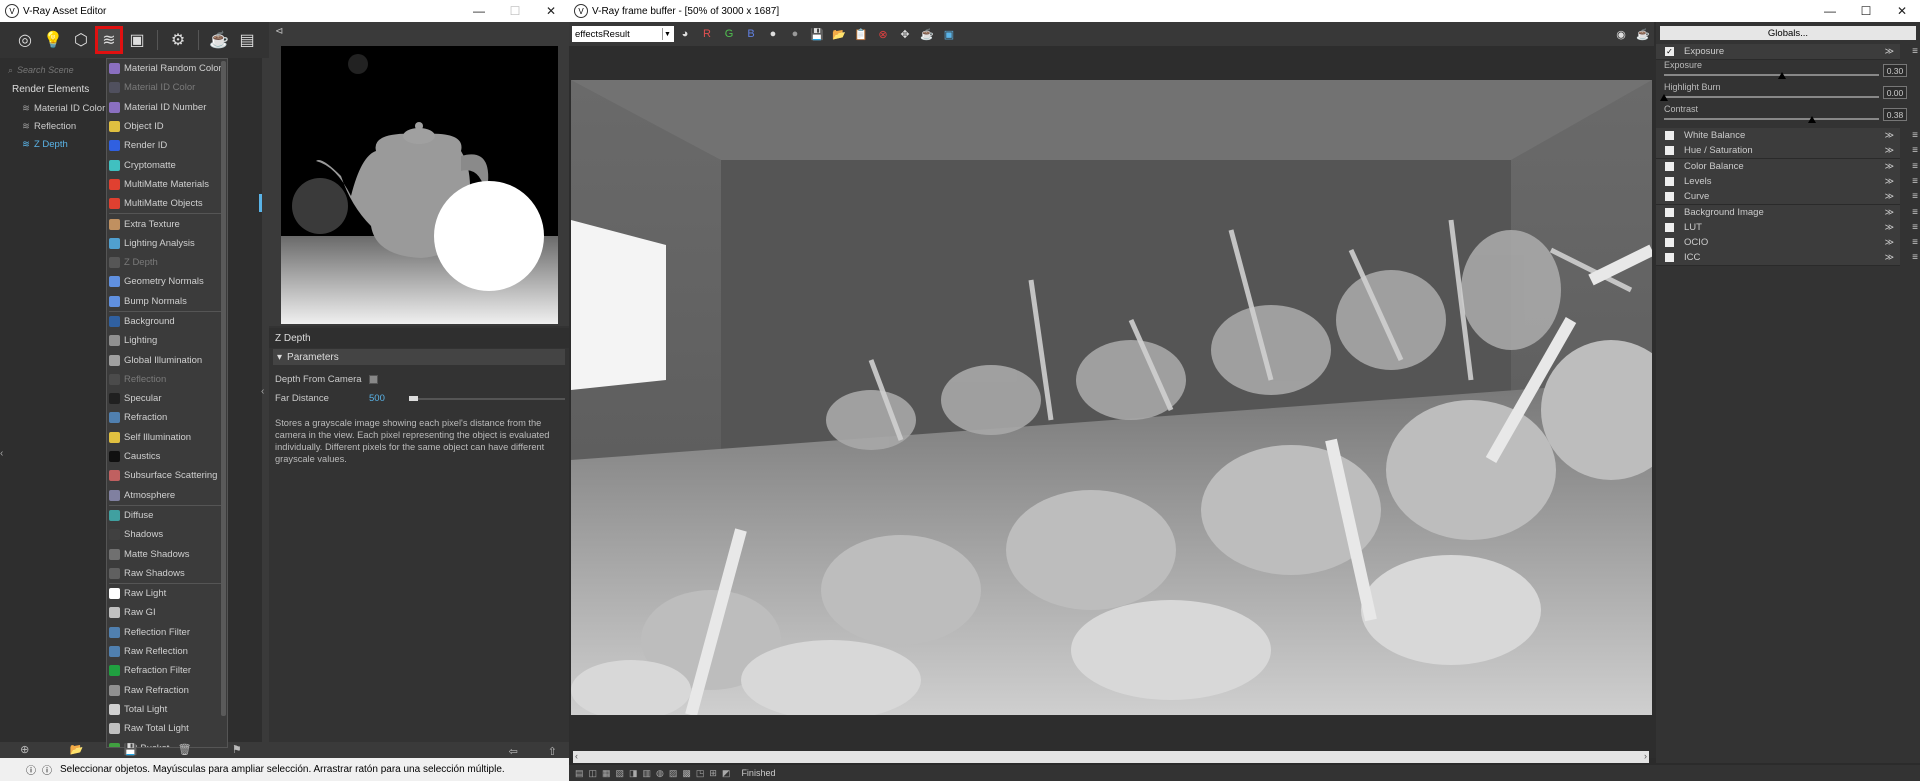  What do you see at coordinates (167, 573) in the screenshot?
I see `dropdown-item: Raw Shadows` at bounding box center [167, 573].